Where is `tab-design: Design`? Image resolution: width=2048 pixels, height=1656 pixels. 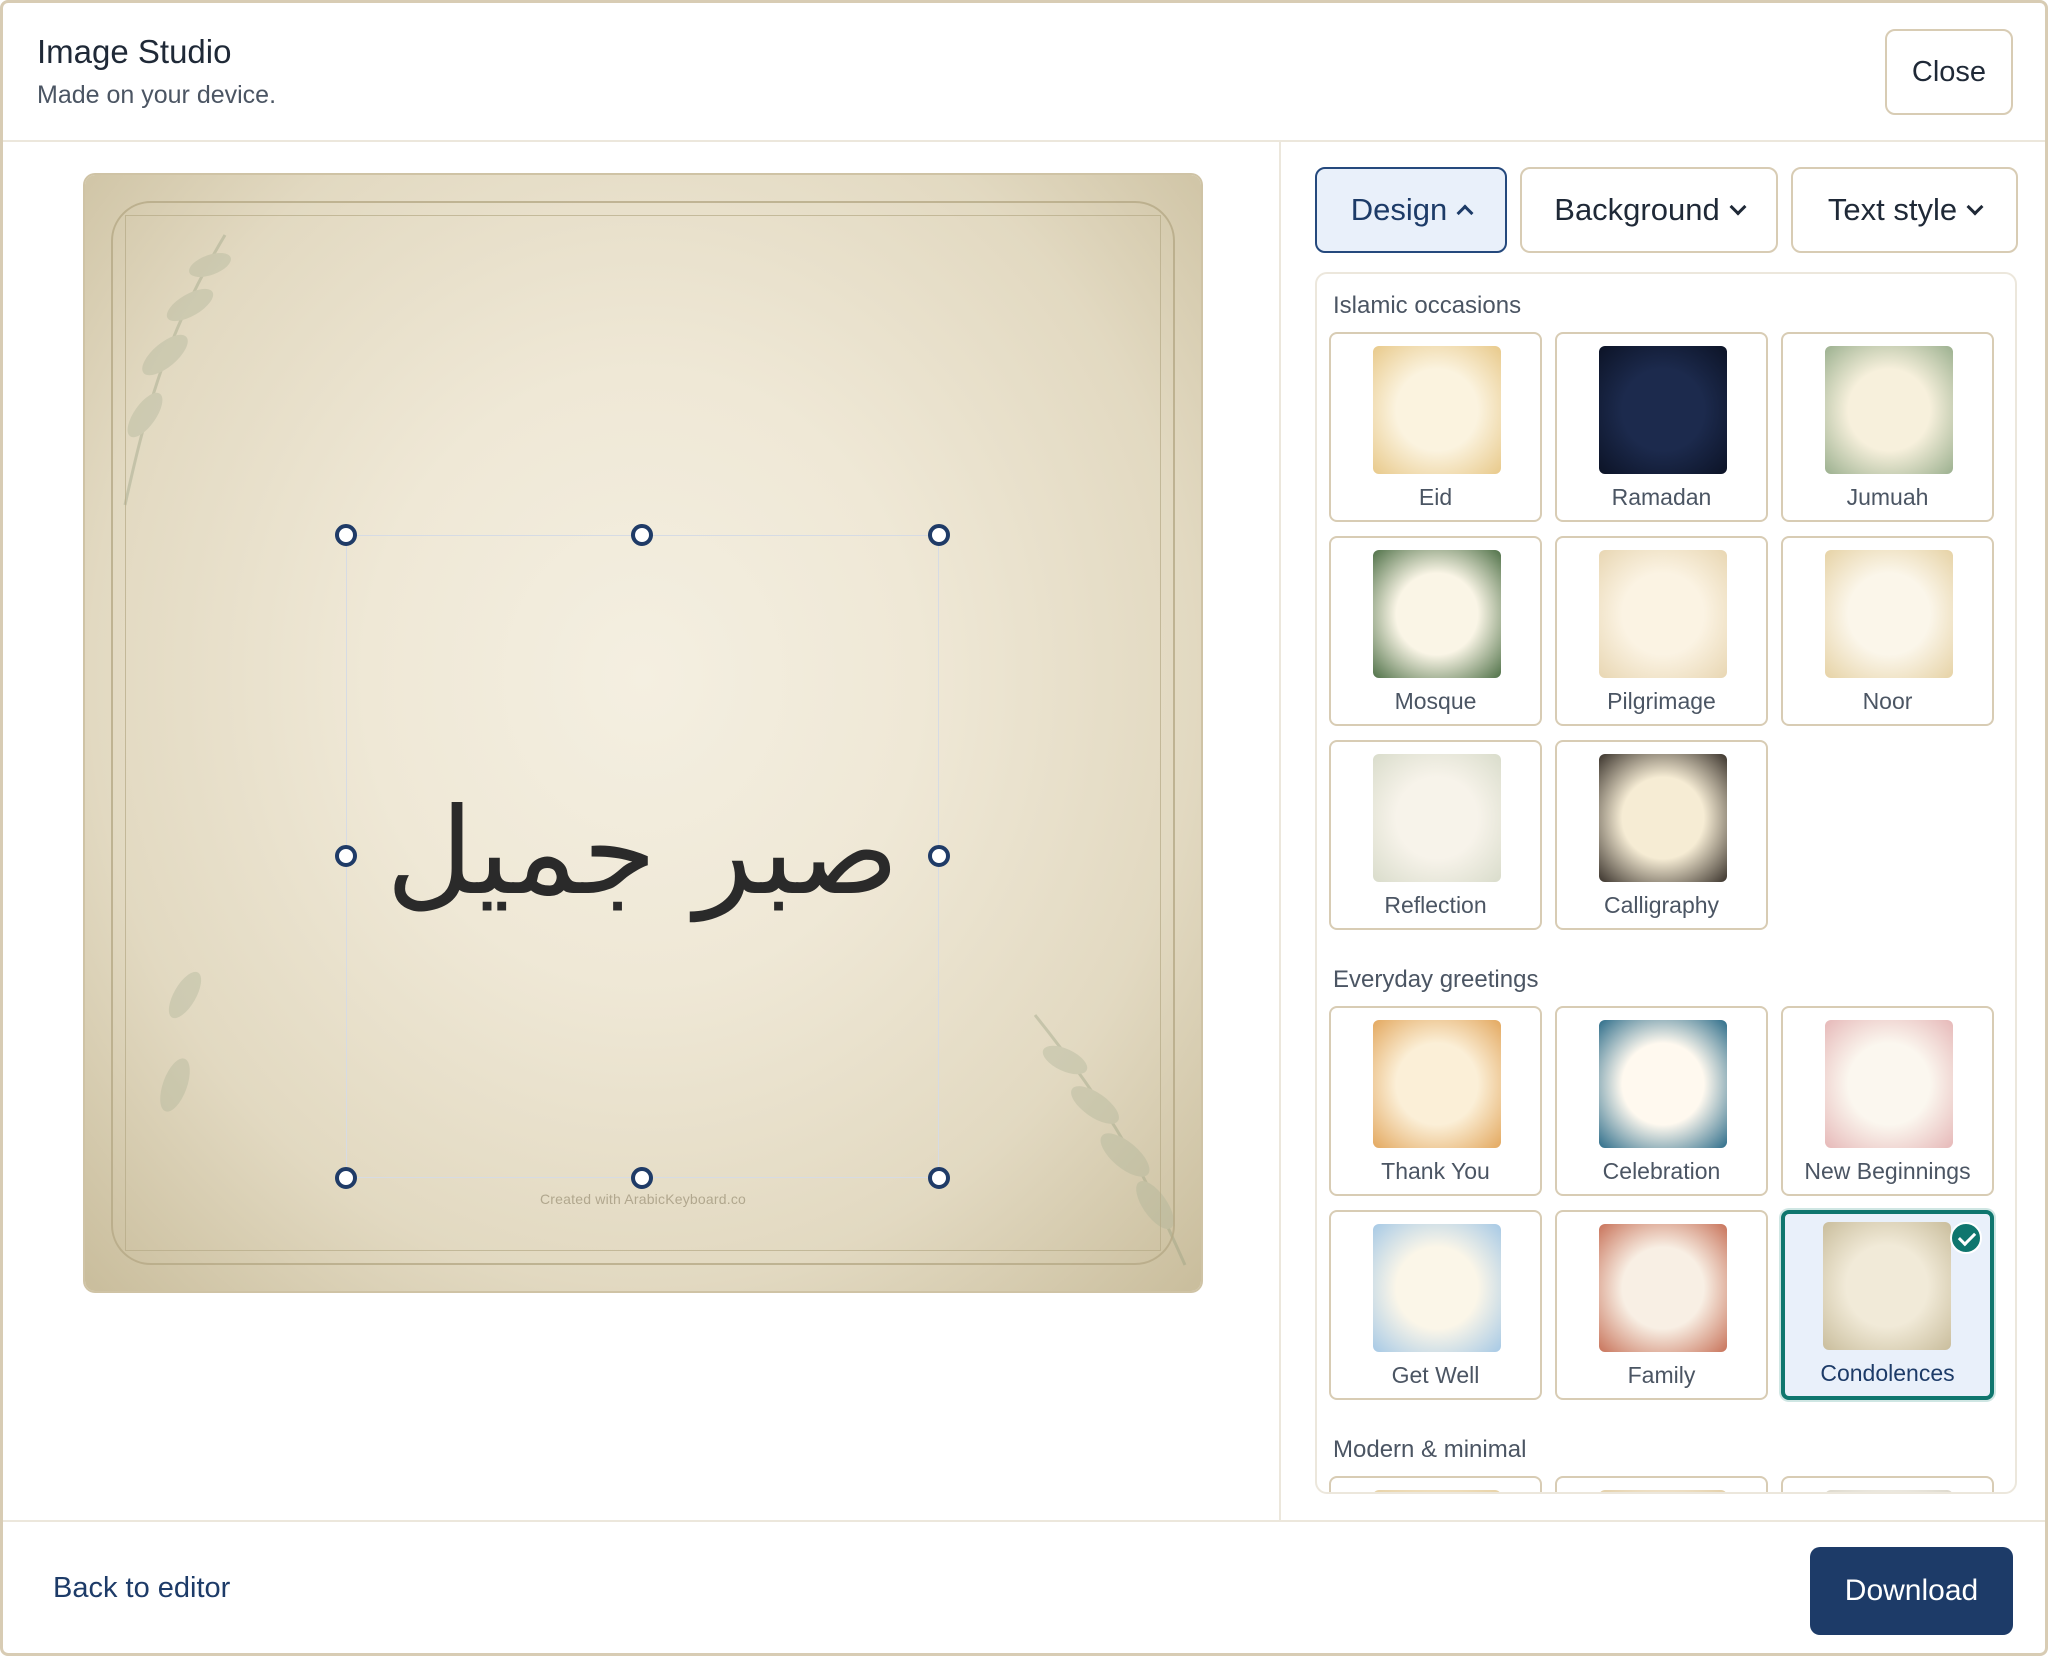
tab-design: Design is located at coordinates (1411, 210).